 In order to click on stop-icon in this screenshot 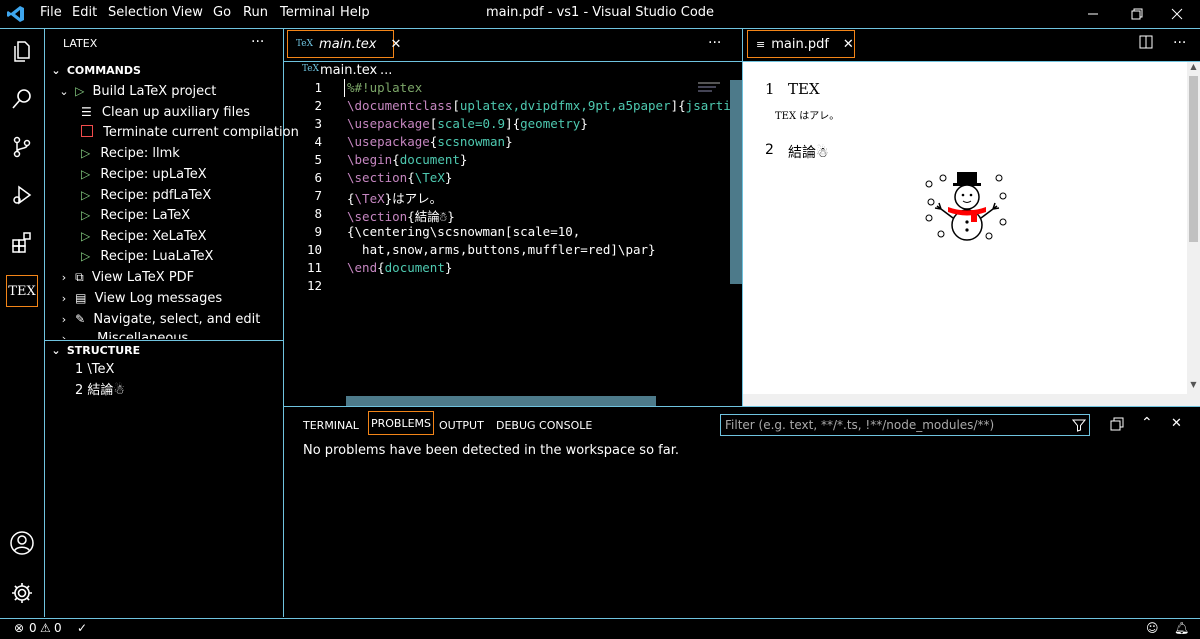, I will do `click(87, 131)`.